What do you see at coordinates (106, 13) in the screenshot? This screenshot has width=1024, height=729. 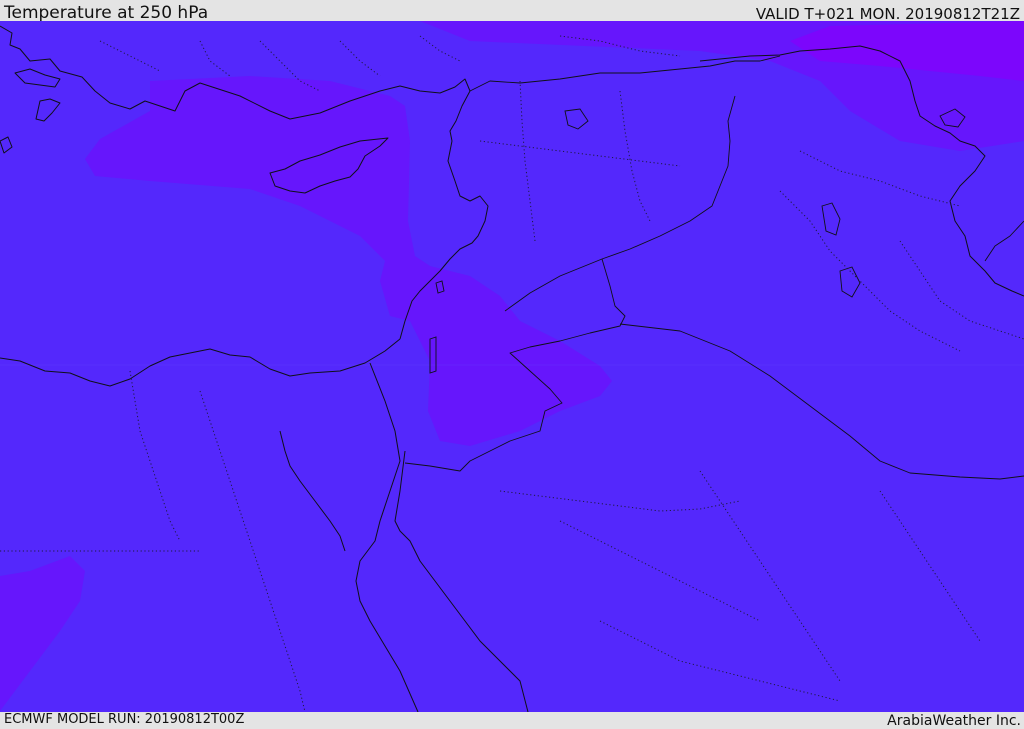 I see `map-title: Temperature at 250 hPa` at bounding box center [106, 13].